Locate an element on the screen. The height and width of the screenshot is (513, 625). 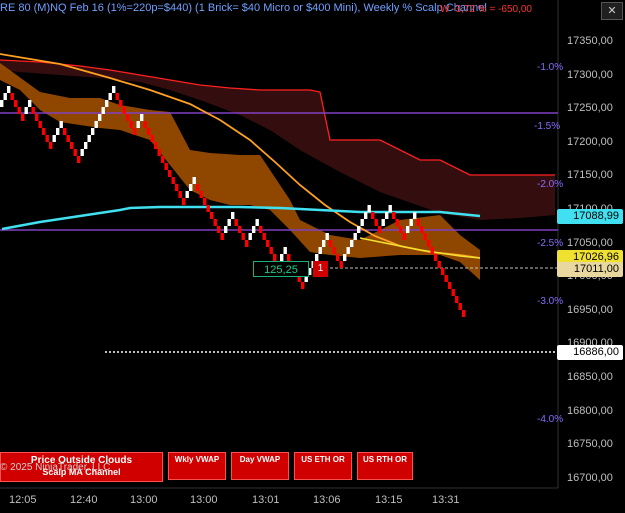
us-eth-or-button: US ETH OR is located at coordinates (323, 466).